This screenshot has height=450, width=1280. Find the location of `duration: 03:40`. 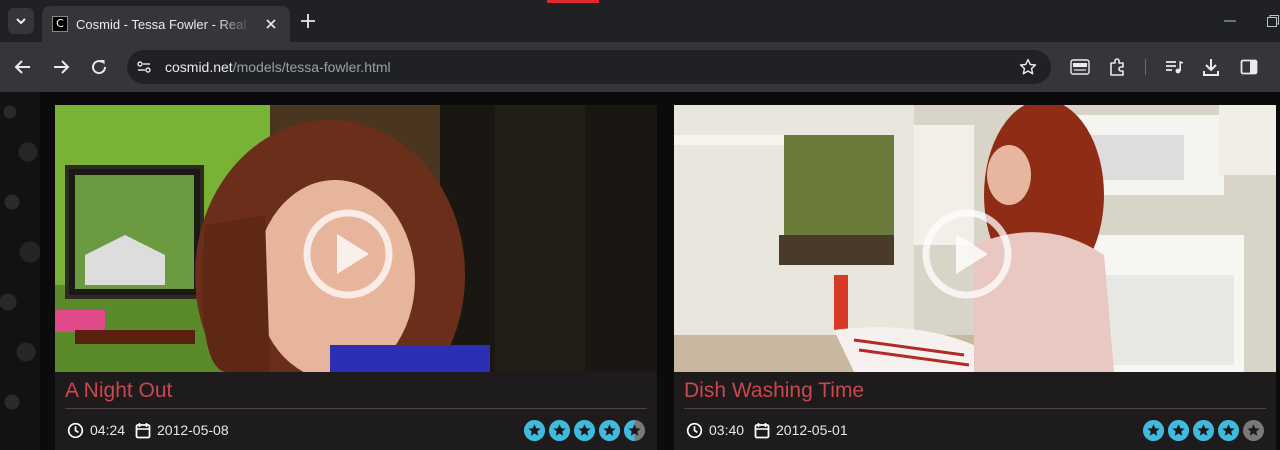

duration: 03:40 is located at coordinates (715, 430).